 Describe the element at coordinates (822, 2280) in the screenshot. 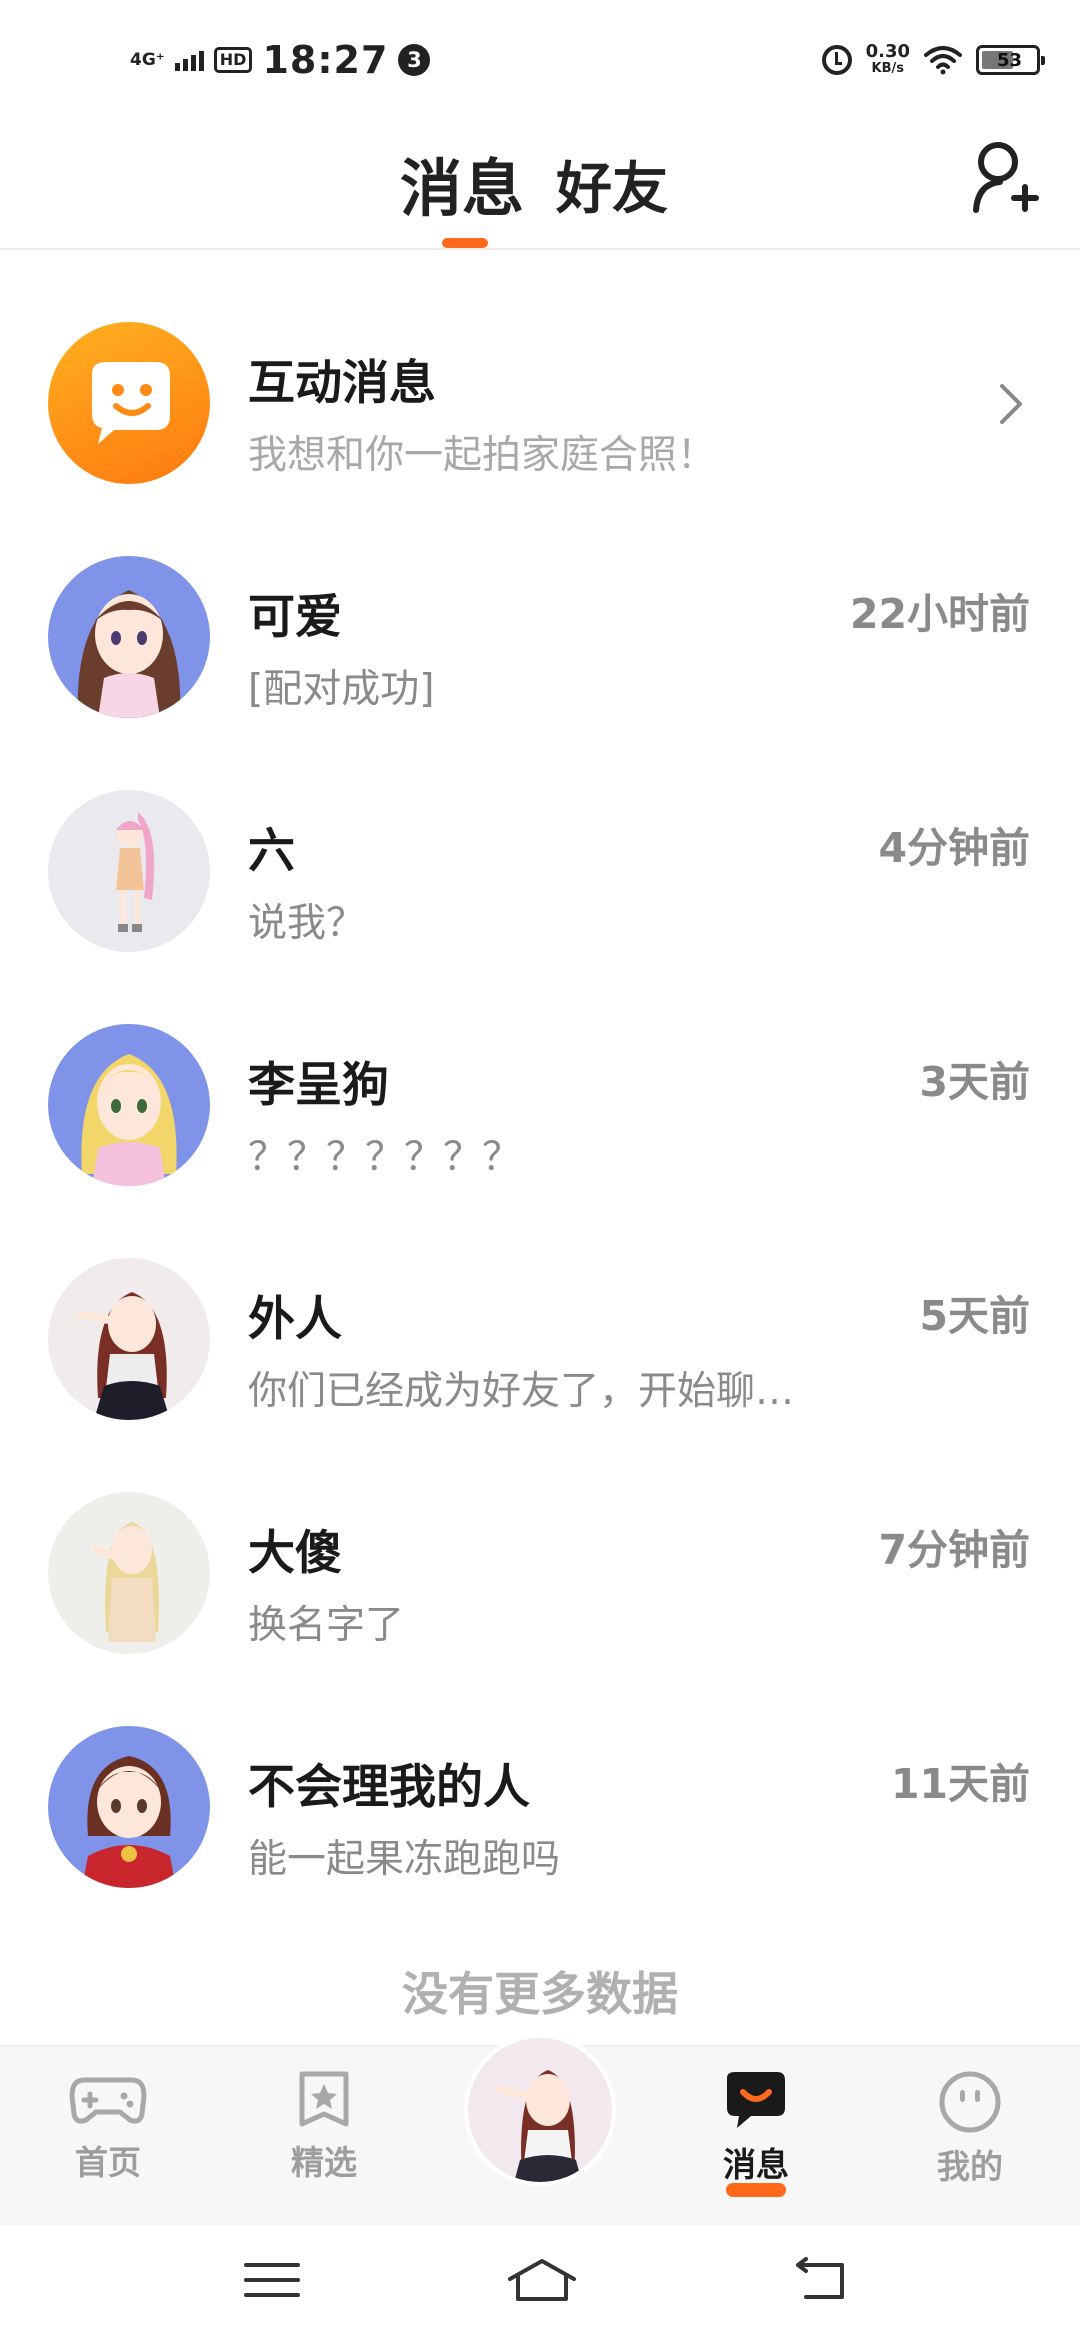

I see `back-icon` at that location.